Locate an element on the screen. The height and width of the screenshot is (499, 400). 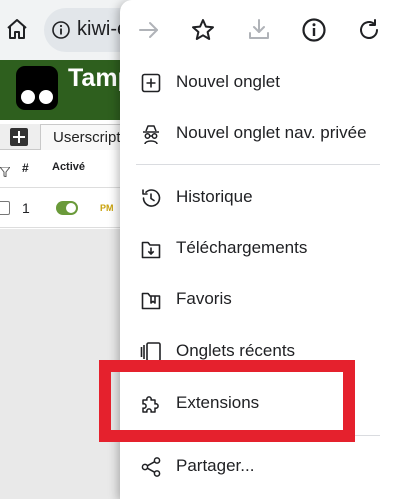
home-icon is located at coordinates (17, 29).